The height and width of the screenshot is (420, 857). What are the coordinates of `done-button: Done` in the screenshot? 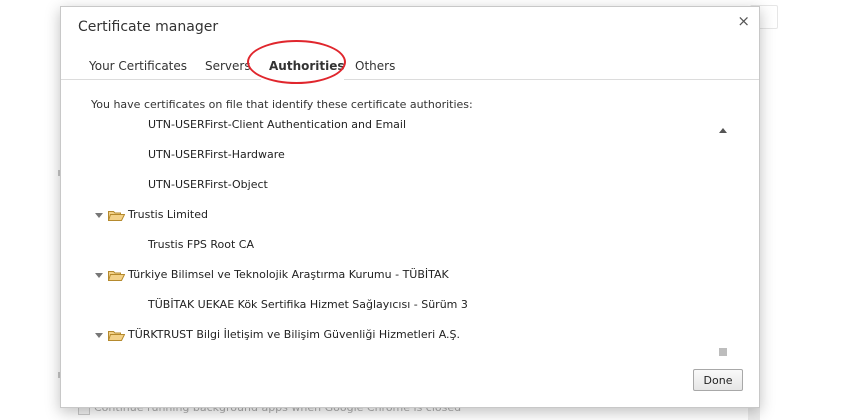 It's located at (718, 380).